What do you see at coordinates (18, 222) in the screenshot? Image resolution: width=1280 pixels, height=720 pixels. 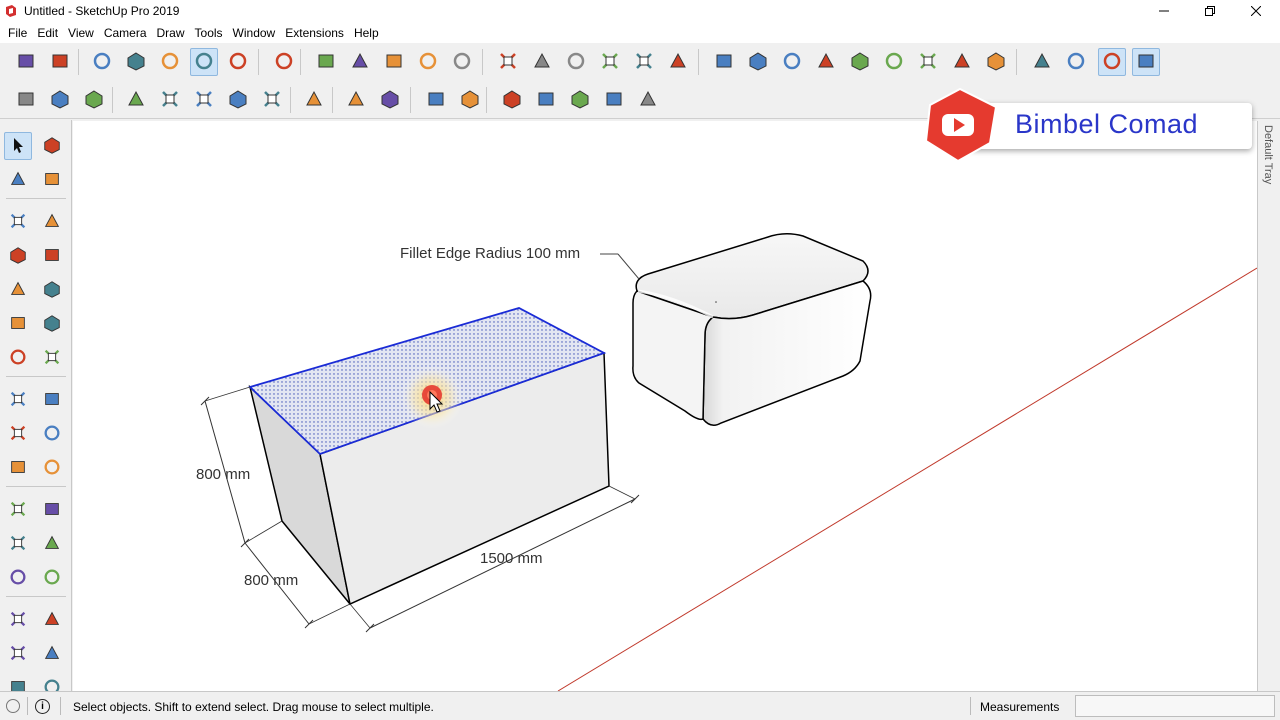 I see `line-tool-button` at bounding box center [18, 222].